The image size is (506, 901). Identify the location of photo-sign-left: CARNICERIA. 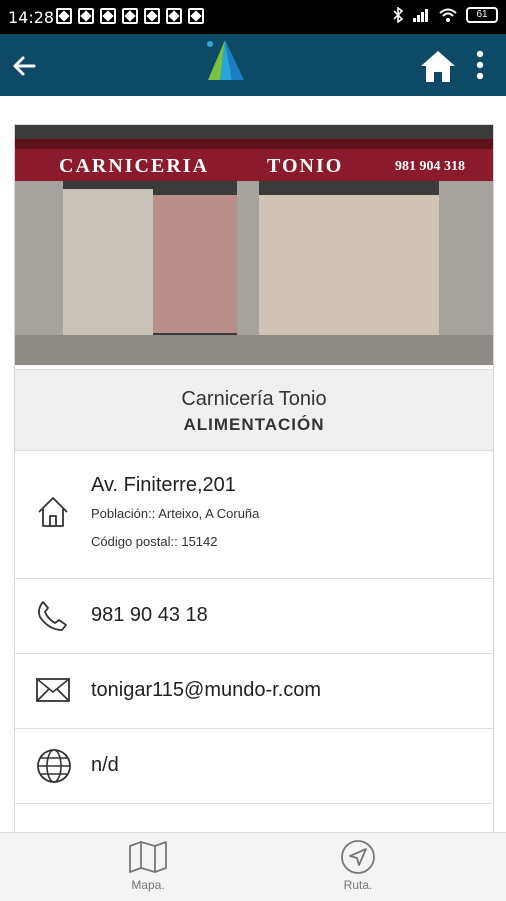
(134, 166).